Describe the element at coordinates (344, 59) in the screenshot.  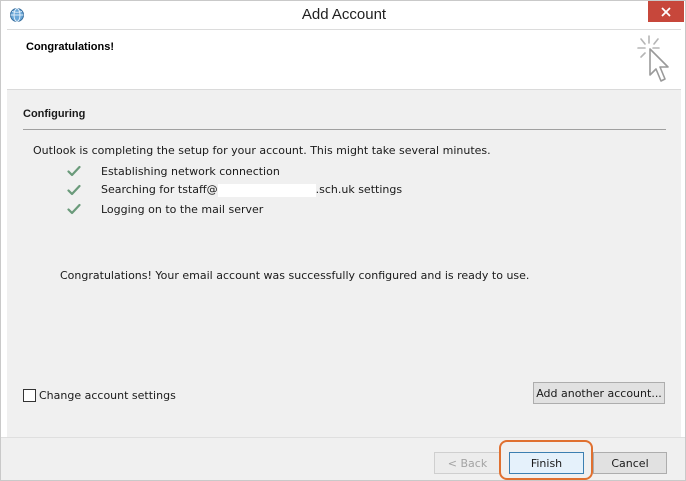
I see `wizard-header: Congratulations!` at that location.